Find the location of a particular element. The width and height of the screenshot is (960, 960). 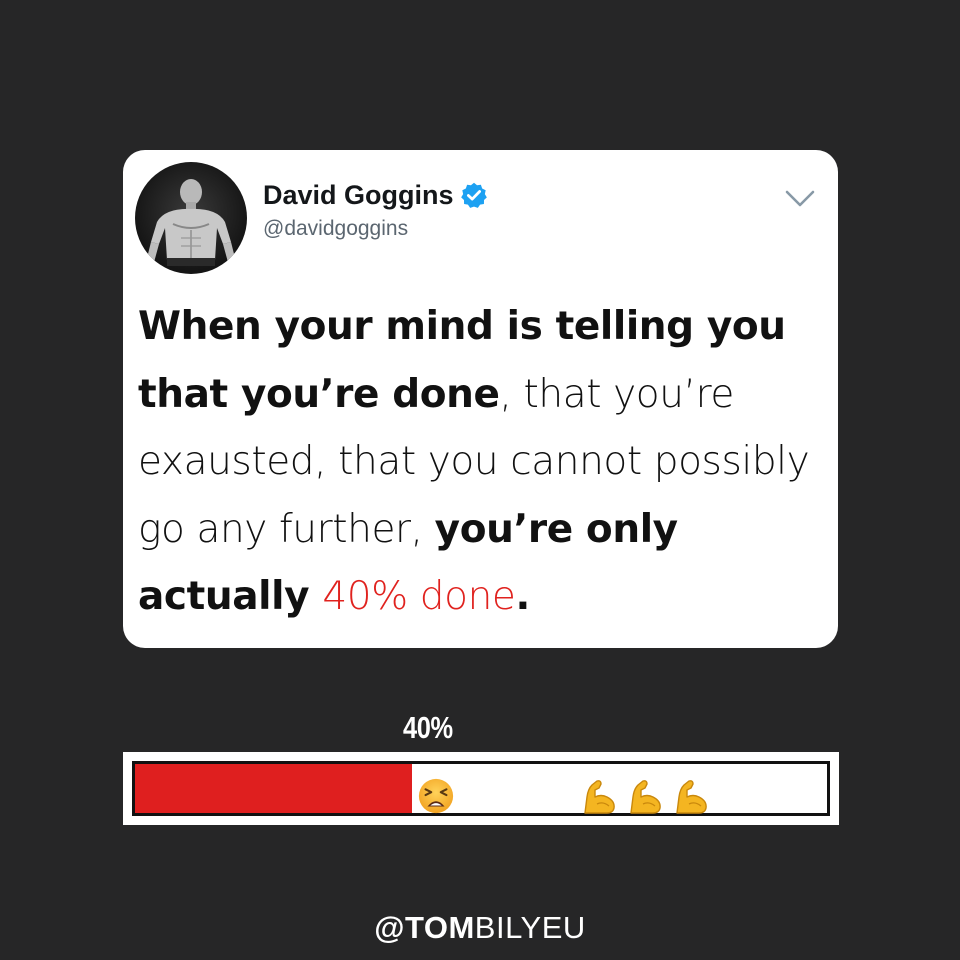

watermark: @TOMBILYEU is located at coordinates (480, 927).